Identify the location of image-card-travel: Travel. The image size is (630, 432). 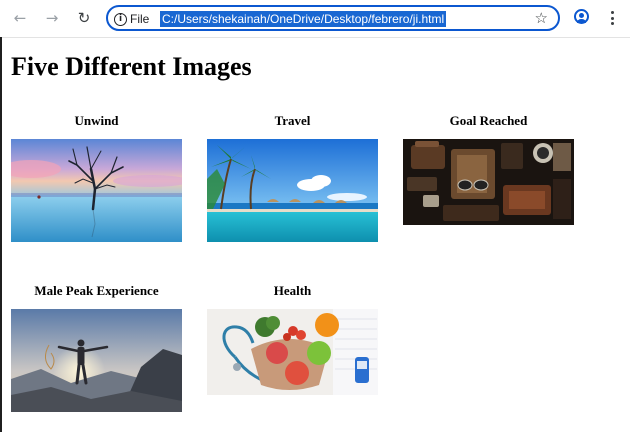
(292, 177).